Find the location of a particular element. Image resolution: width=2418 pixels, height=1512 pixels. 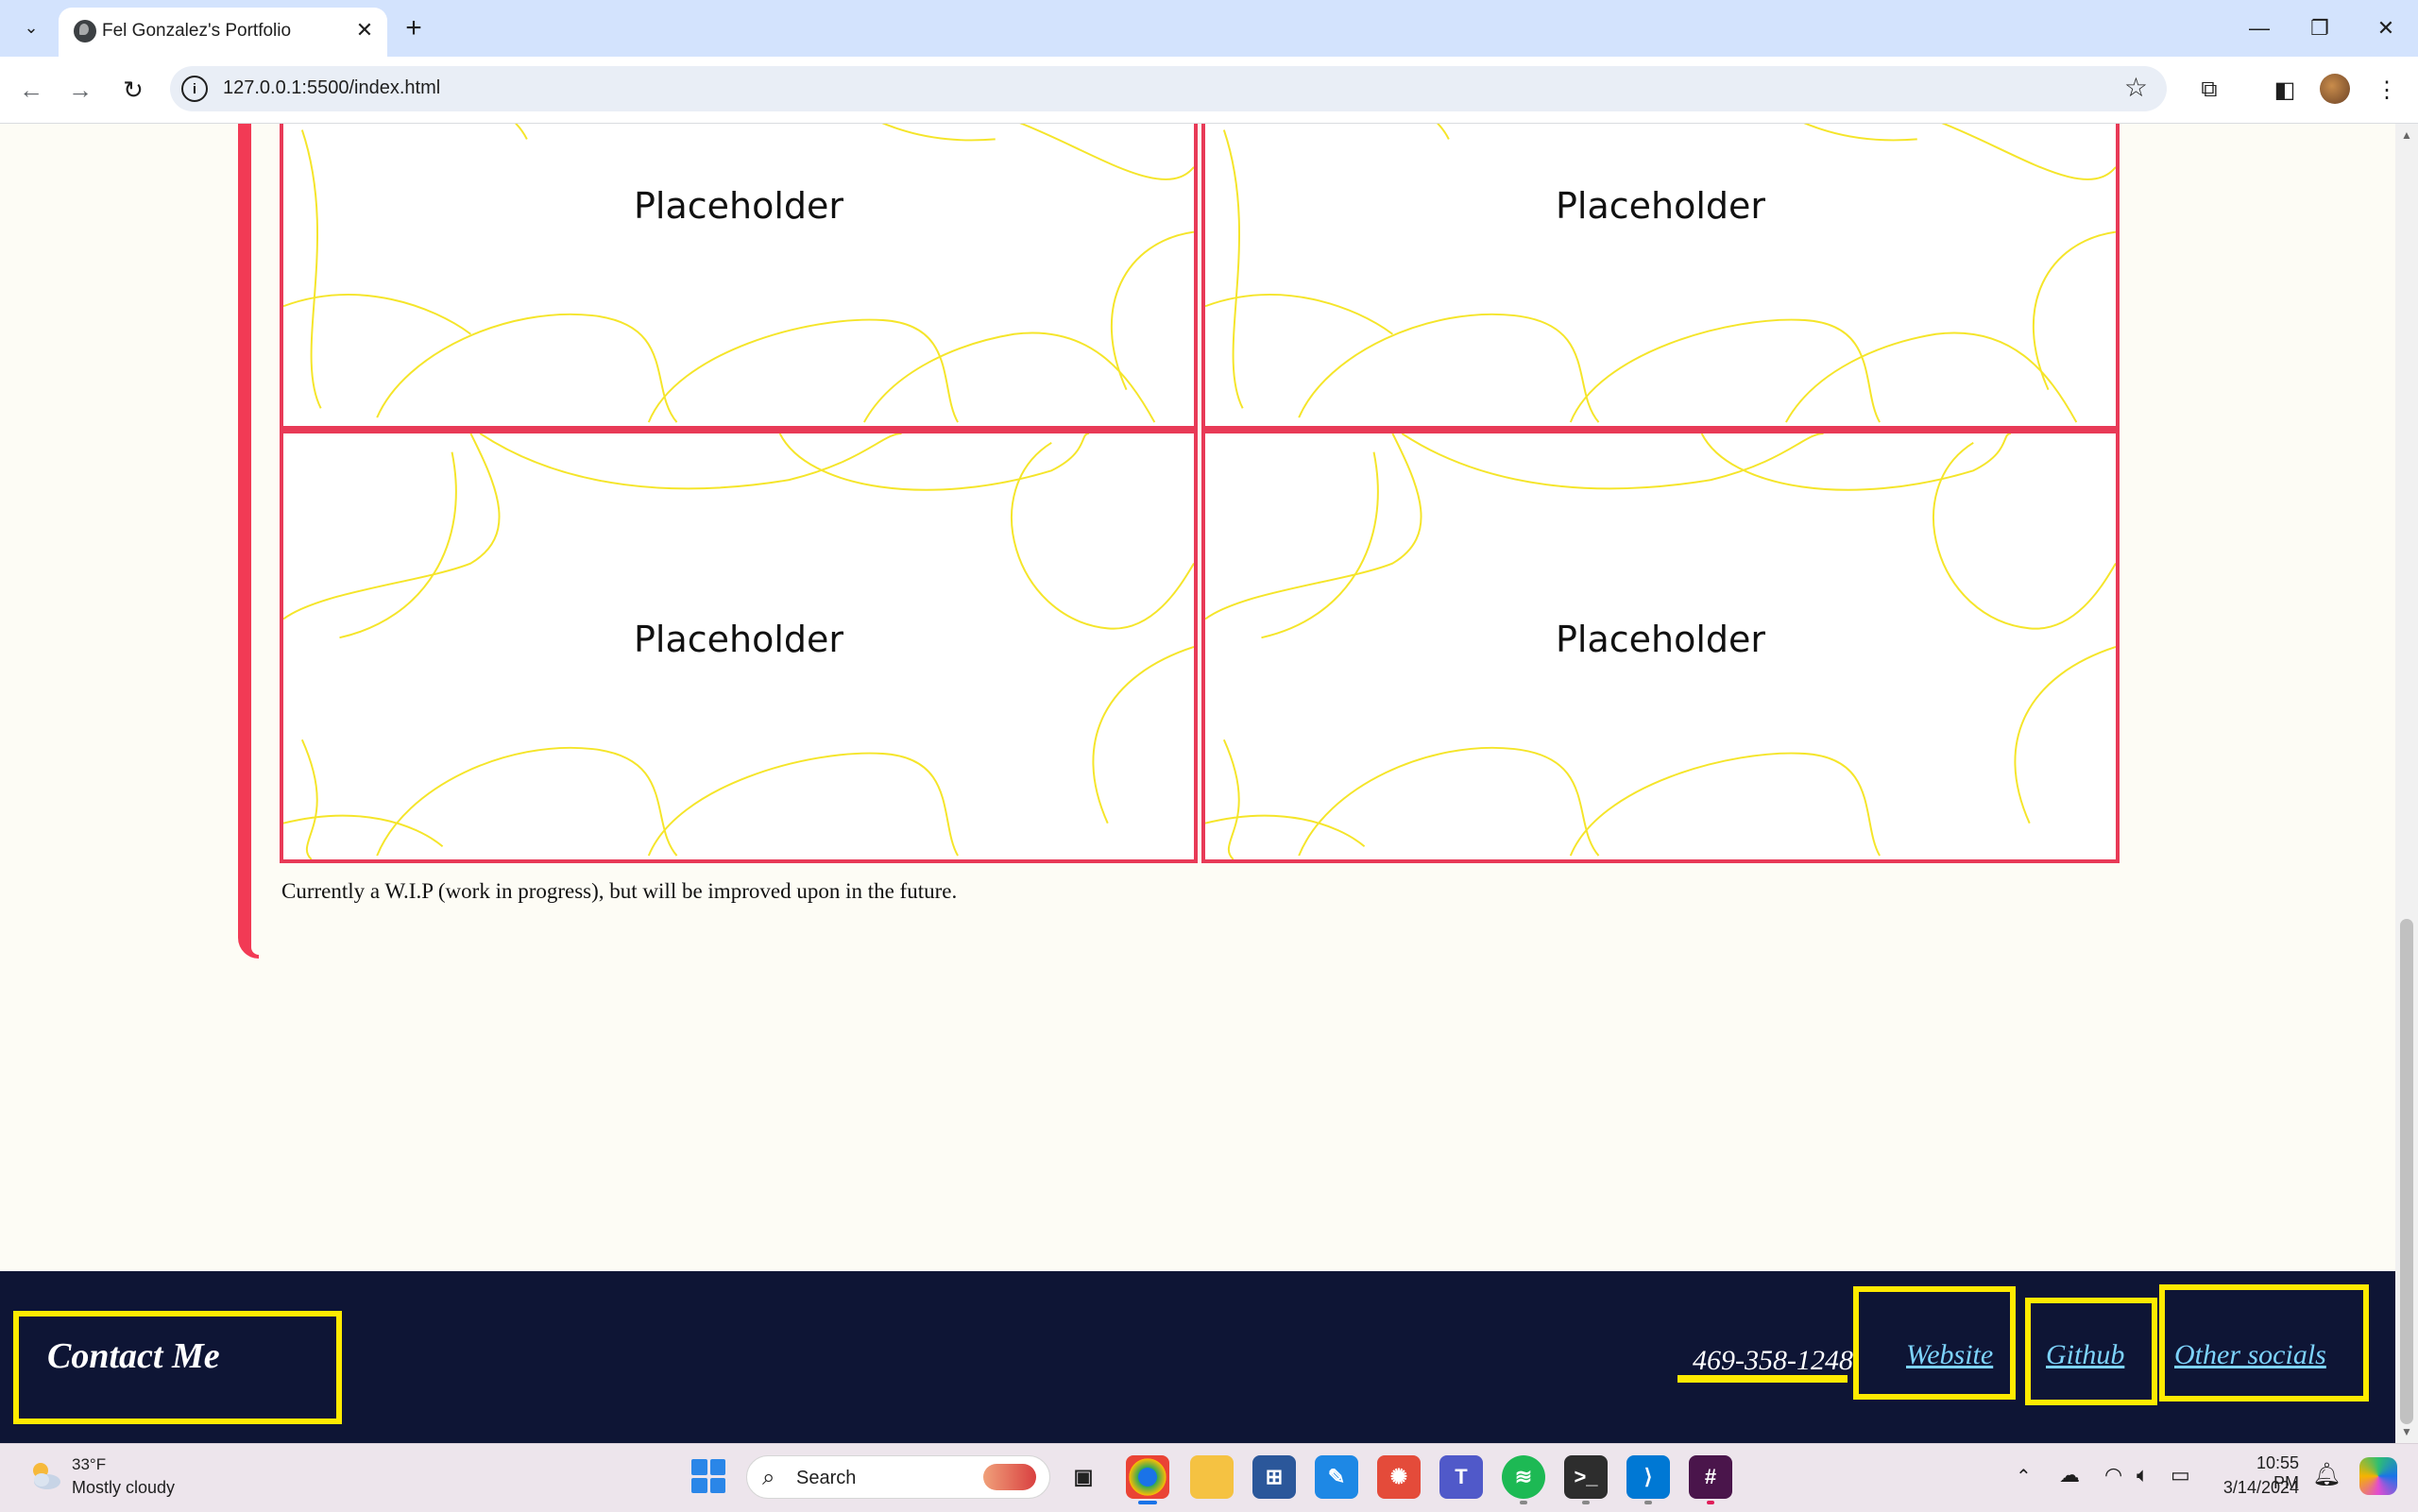

profile-avatar is located at coordinates (2335, 89).